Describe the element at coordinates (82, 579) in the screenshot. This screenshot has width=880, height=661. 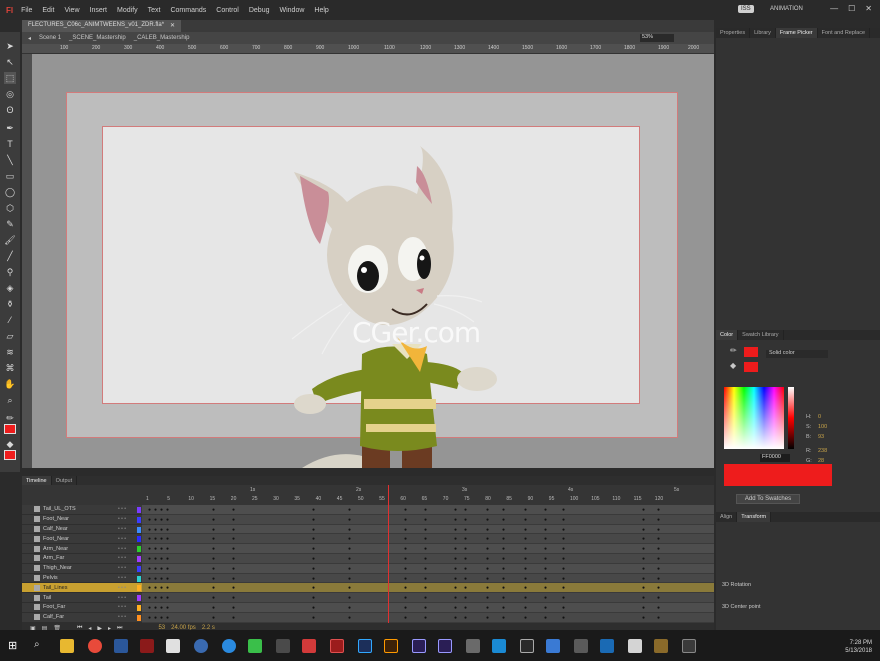
I see `layer-row: Pelvis • • •` at that location.